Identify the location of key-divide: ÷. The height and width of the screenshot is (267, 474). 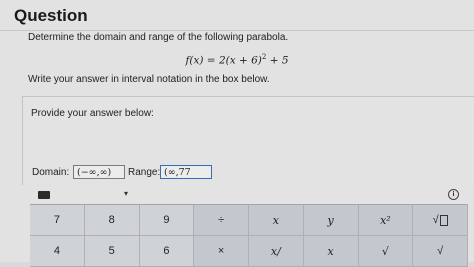
(221, 220).